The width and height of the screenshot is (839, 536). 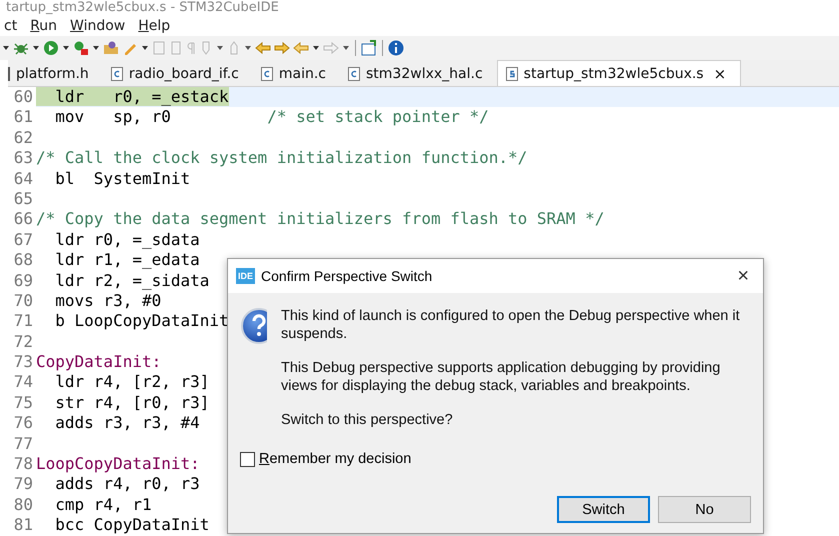 I want to click on app-icon: IDE, so click(x=246, y=276).